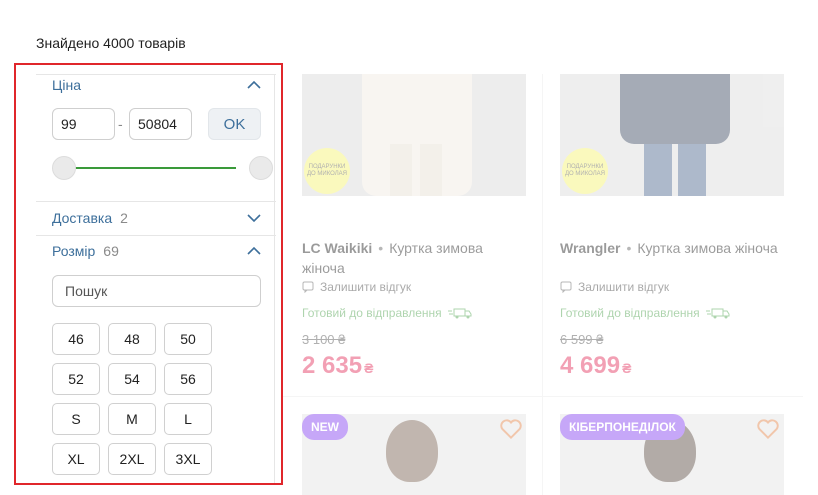 The image size is (818, 495). Describe the element at coordinates (132, 419) in the screenshot. I see `size-option-m: M` at that location.